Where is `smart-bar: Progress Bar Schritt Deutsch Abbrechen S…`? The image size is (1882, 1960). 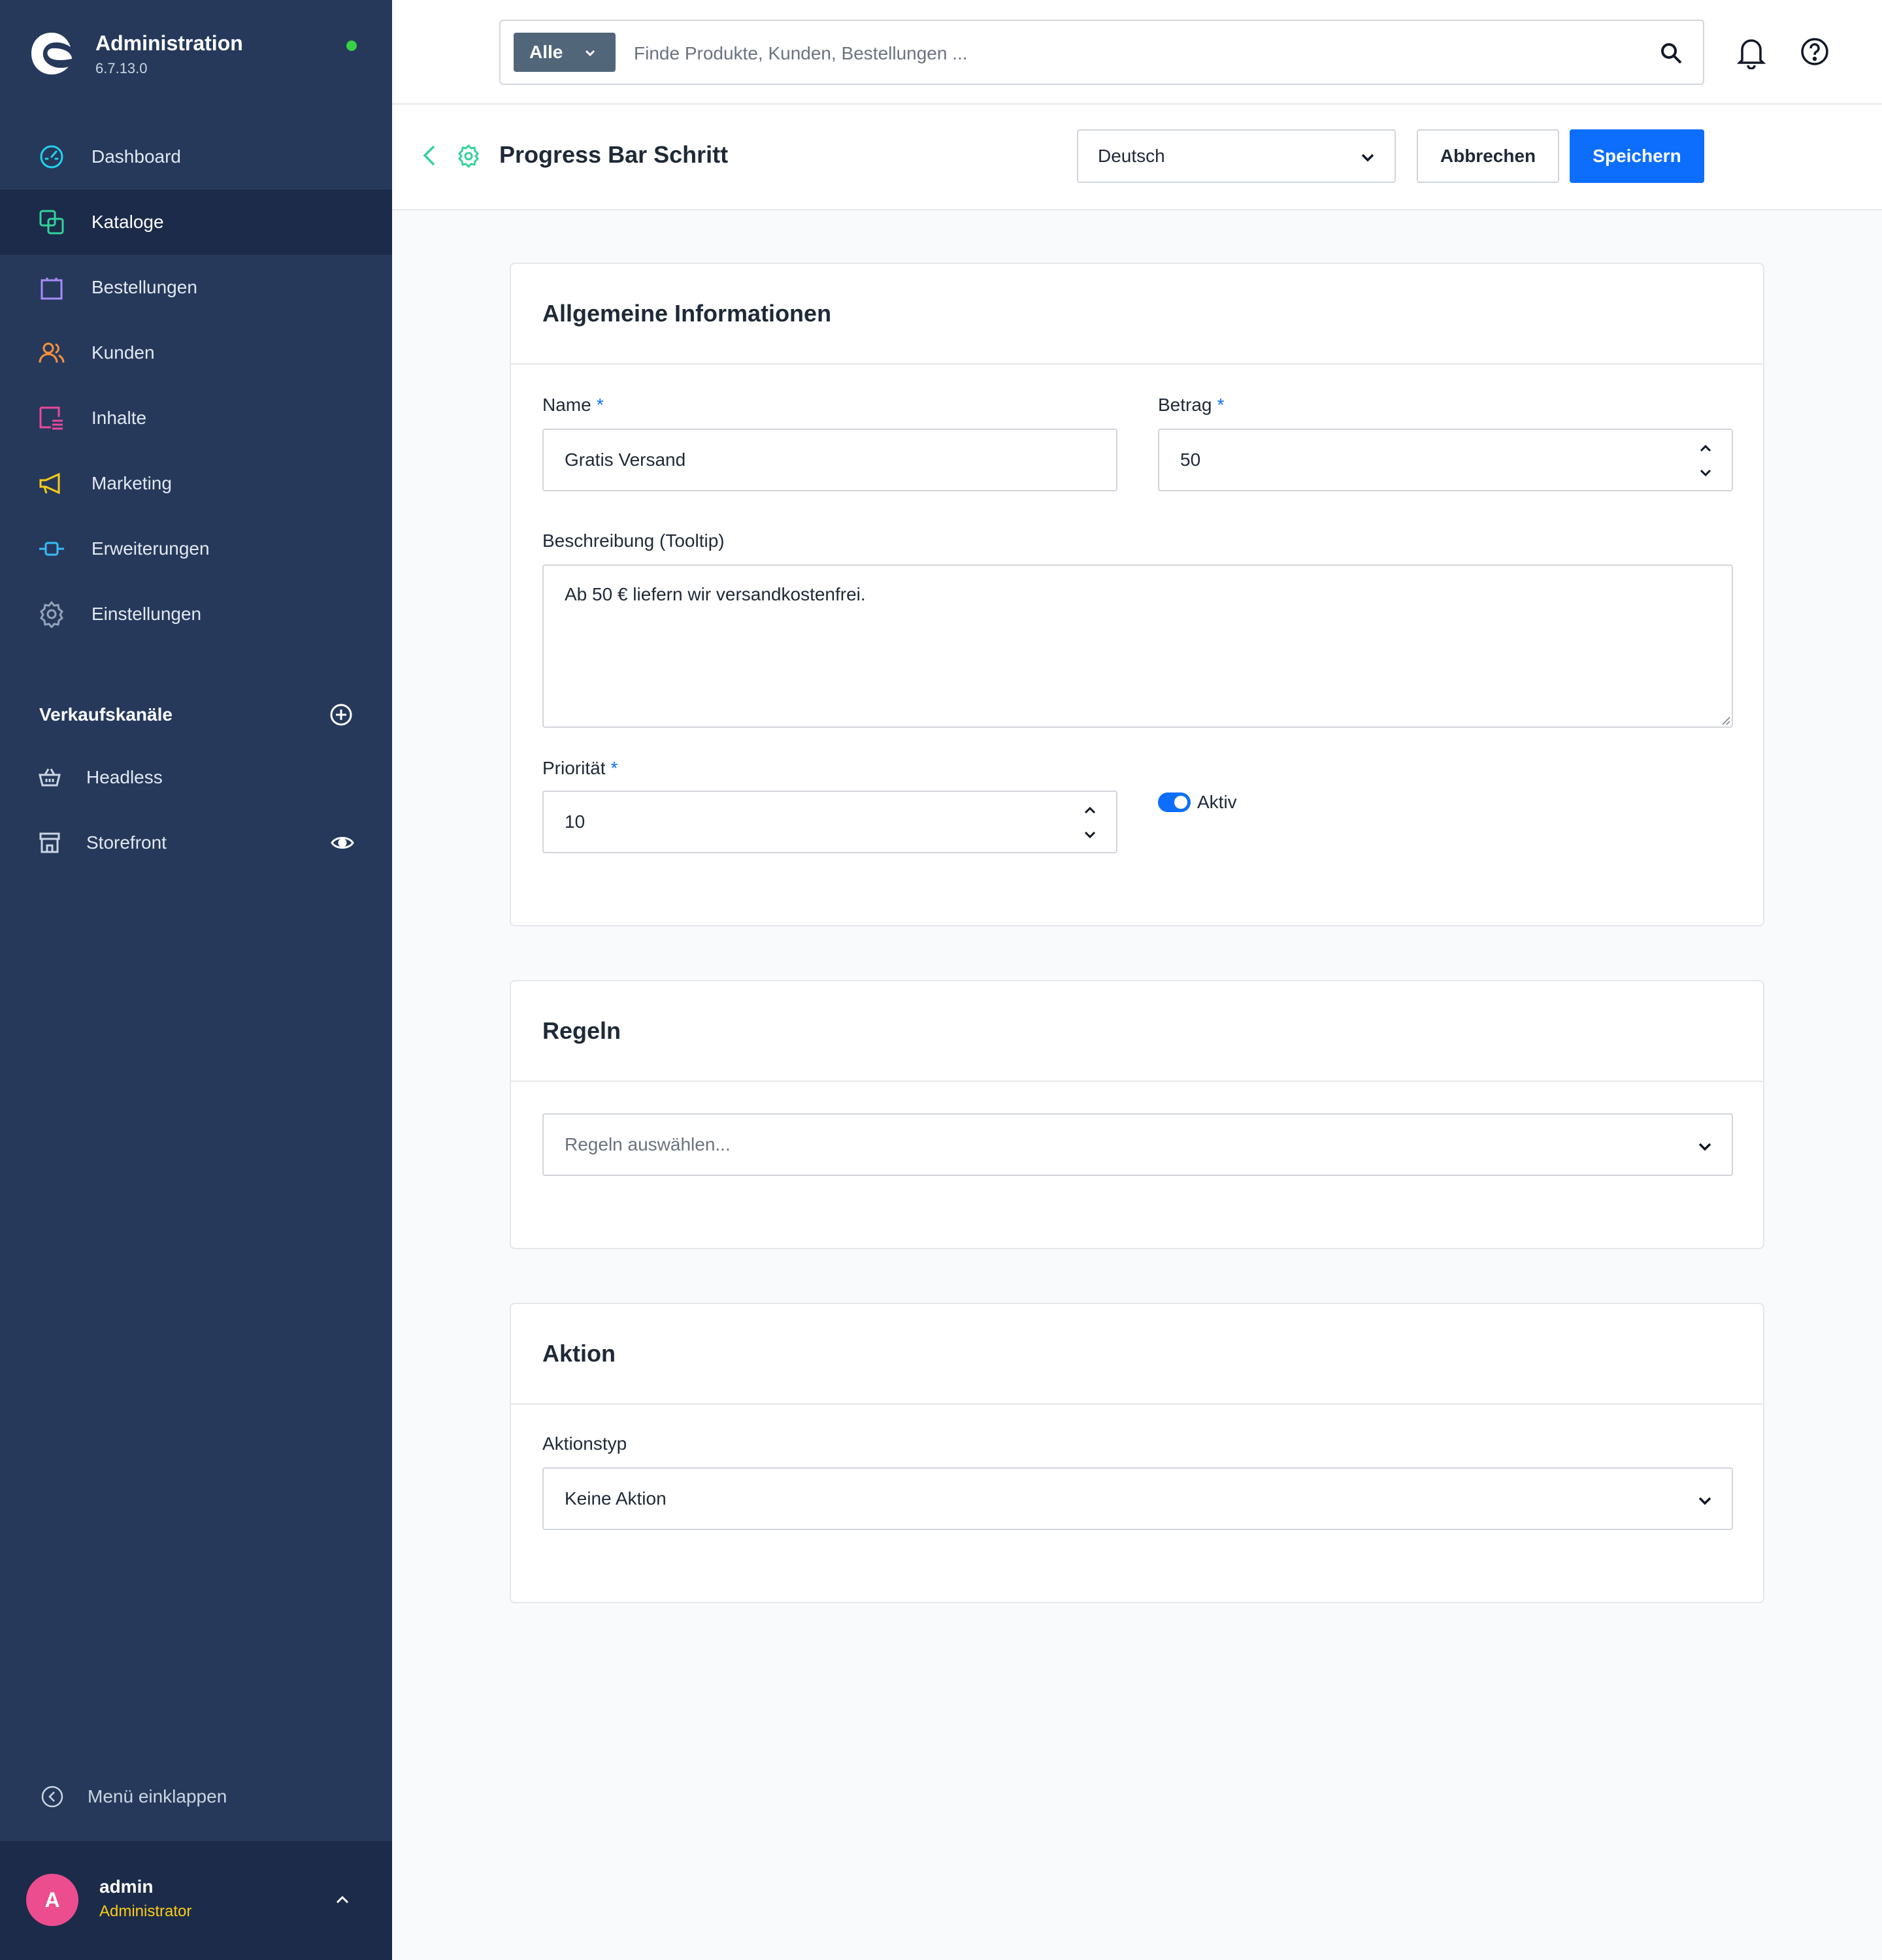
smart-bar: Progress Bar Schritt Deutsch Abbrechen S… is located at coordinates (1137, 158).